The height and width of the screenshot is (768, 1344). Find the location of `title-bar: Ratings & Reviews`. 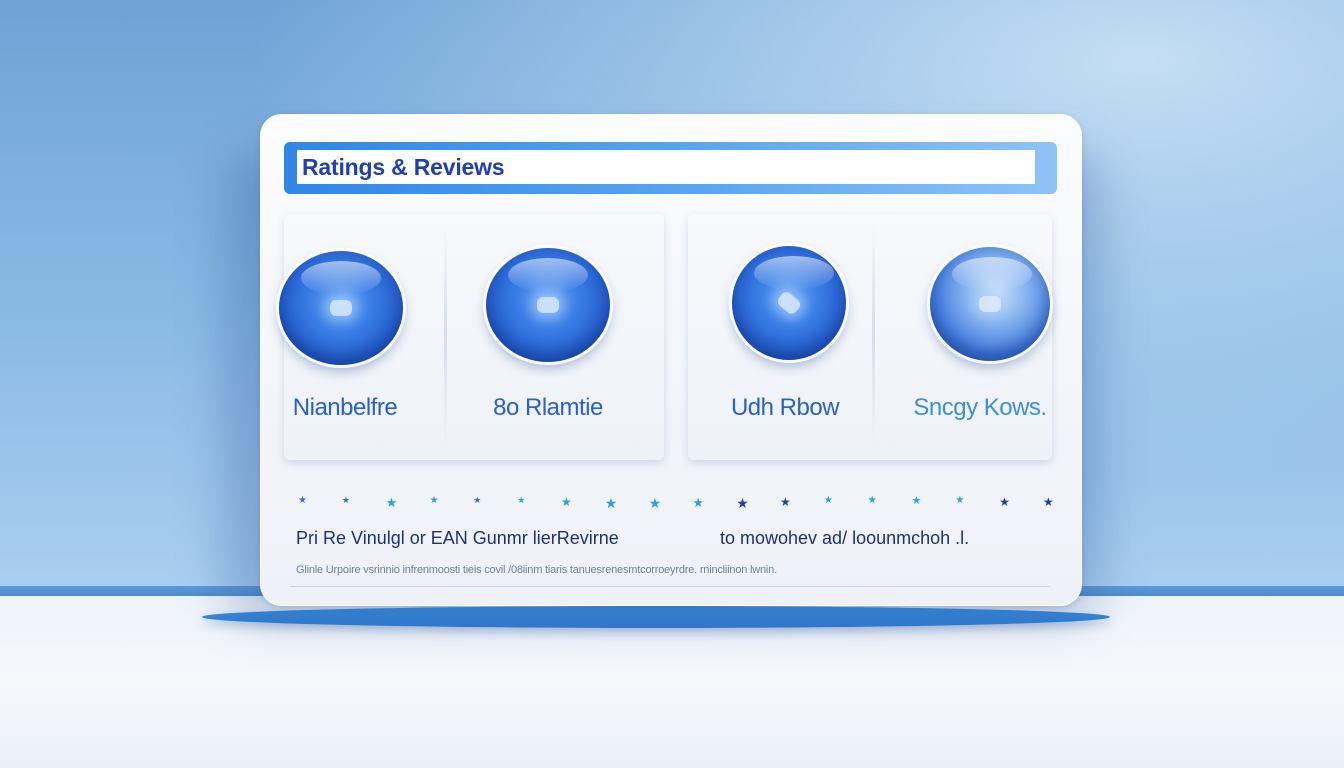

title-bar: Ratings & Reviews is located at coordinates (670, 168).